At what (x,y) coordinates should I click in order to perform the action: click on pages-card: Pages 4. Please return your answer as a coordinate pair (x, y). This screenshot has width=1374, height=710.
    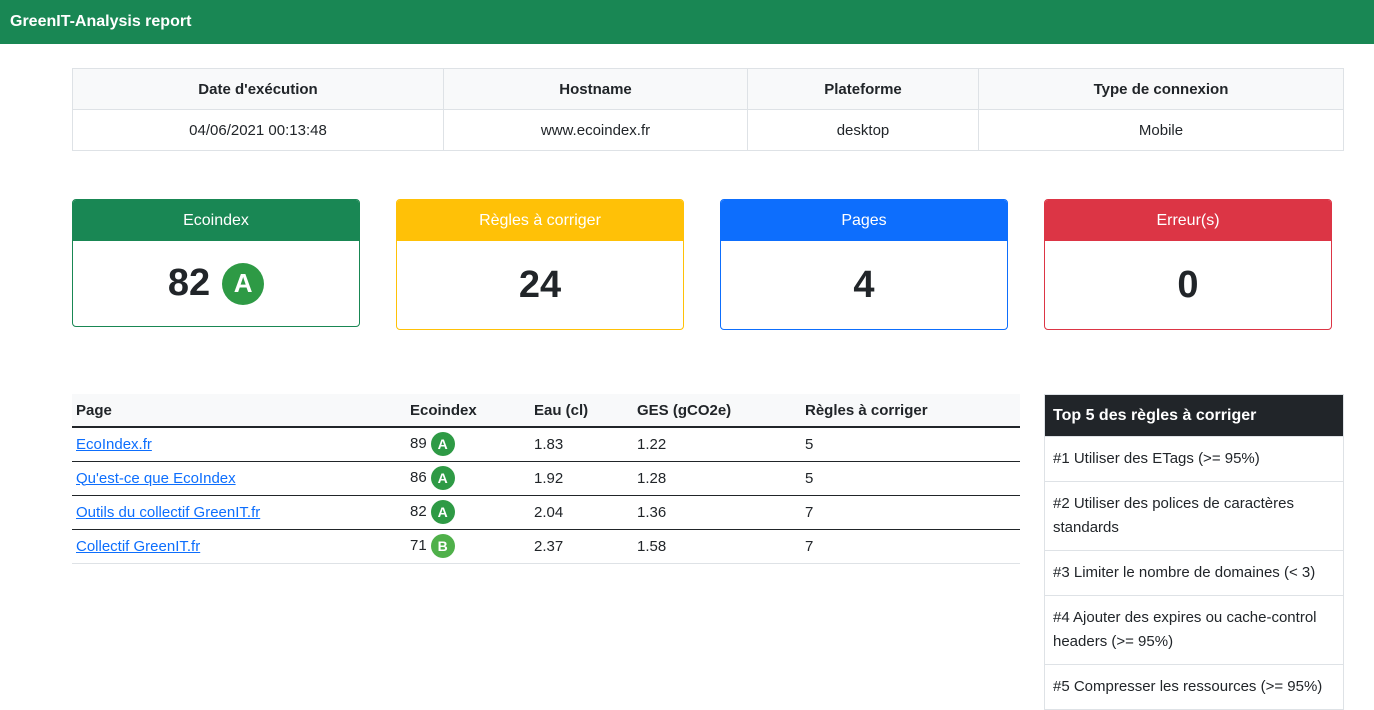
    Looking at the image, I should click on (864, 264).